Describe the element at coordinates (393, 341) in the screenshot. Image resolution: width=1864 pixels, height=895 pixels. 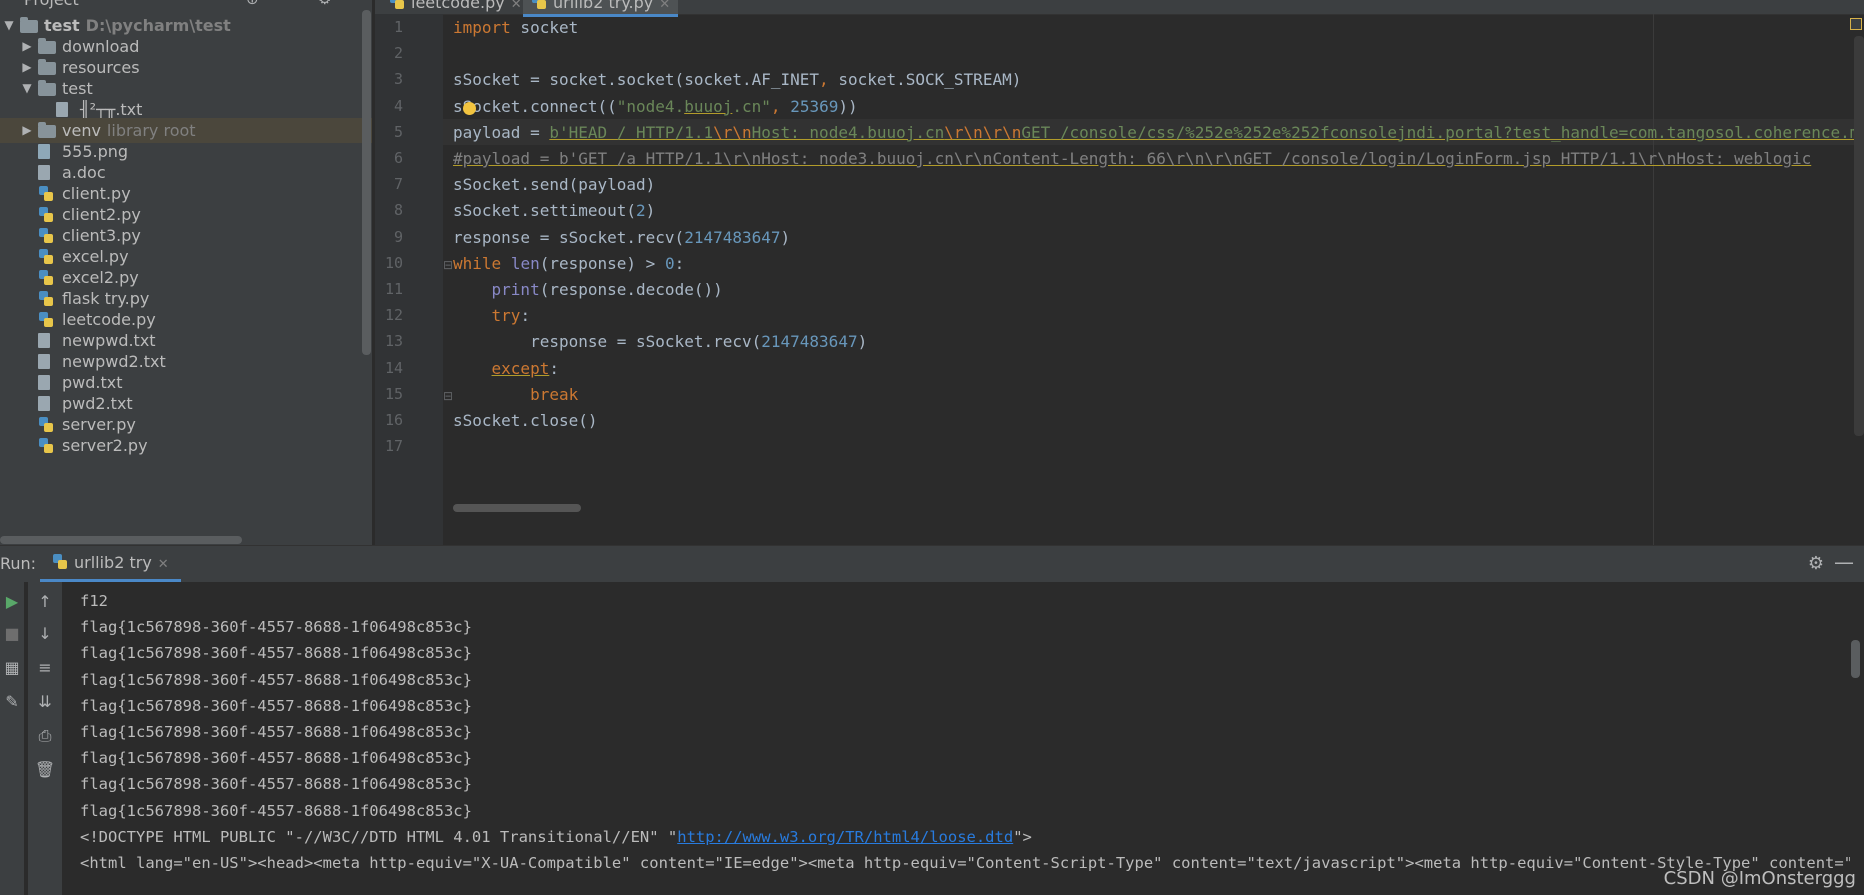
I see `line-number: 13` at that location.